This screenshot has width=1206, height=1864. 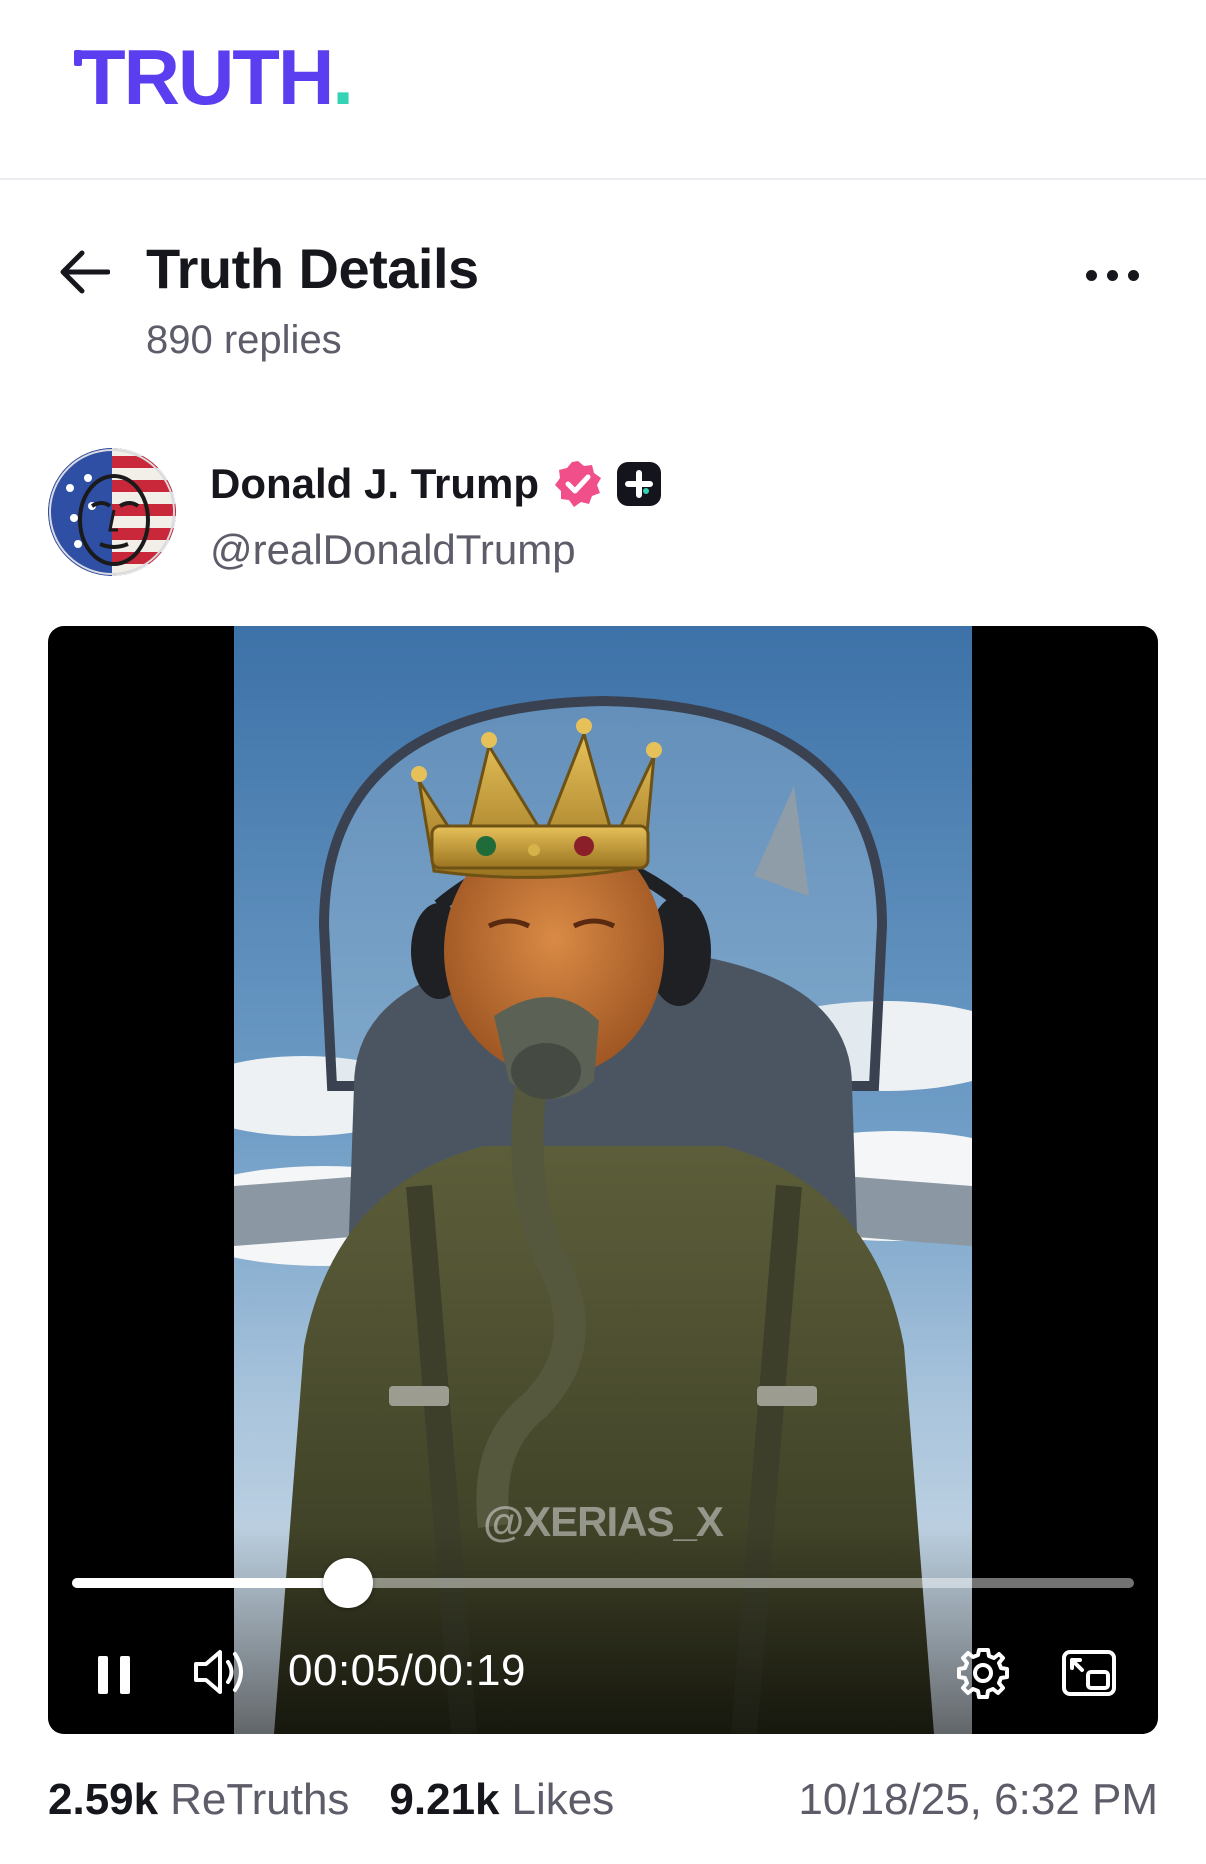 I want to click on more-options-button, so click(x=1112, y=275).